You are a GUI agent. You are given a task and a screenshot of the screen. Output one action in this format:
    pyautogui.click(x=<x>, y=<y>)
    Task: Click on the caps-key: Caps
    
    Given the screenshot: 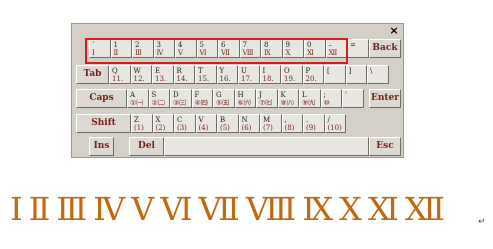 What is the action you would take?
    pyautogui.click(x=101, y=98)
    